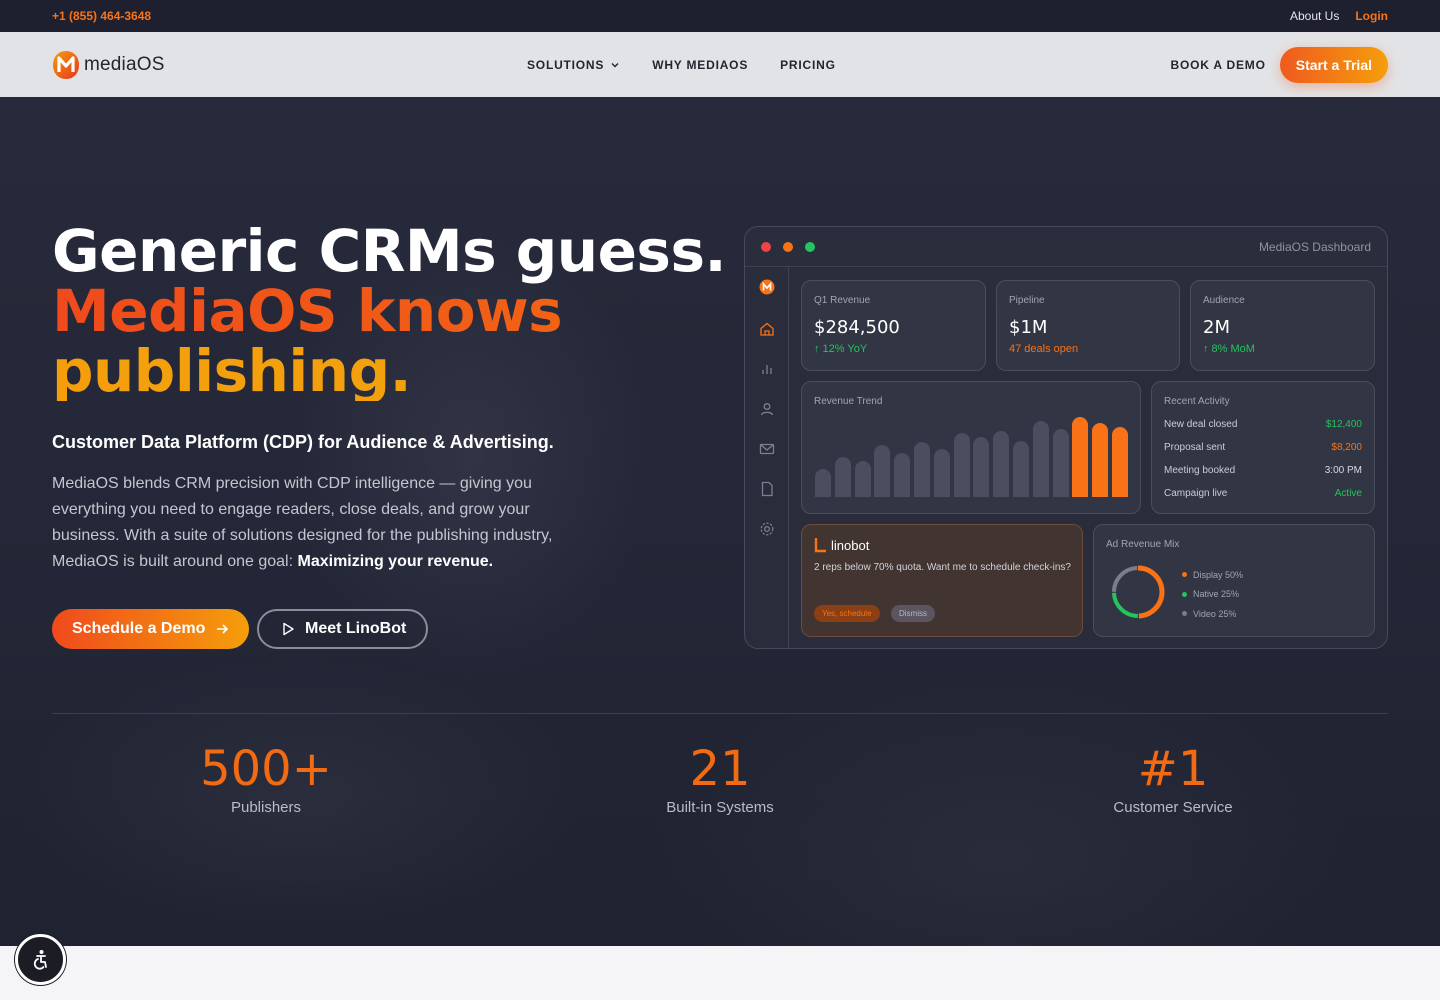 This screenshot has width=1440, height=1000. What do you see at coordinates (767, 369) in the screenshot?
I see `chart-icon` at bounding box center [767, 369].